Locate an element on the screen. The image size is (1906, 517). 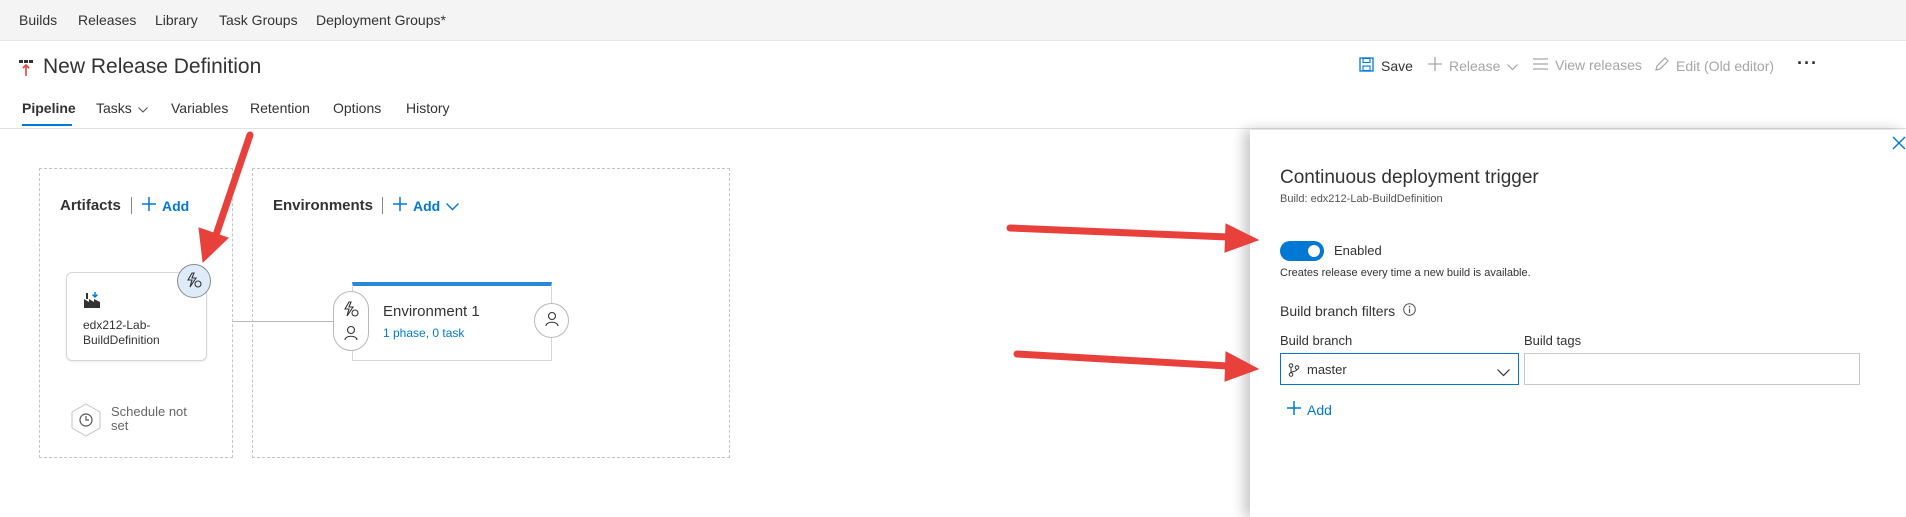
view-releases-button: View releases is located at coordinates (1587, 65).